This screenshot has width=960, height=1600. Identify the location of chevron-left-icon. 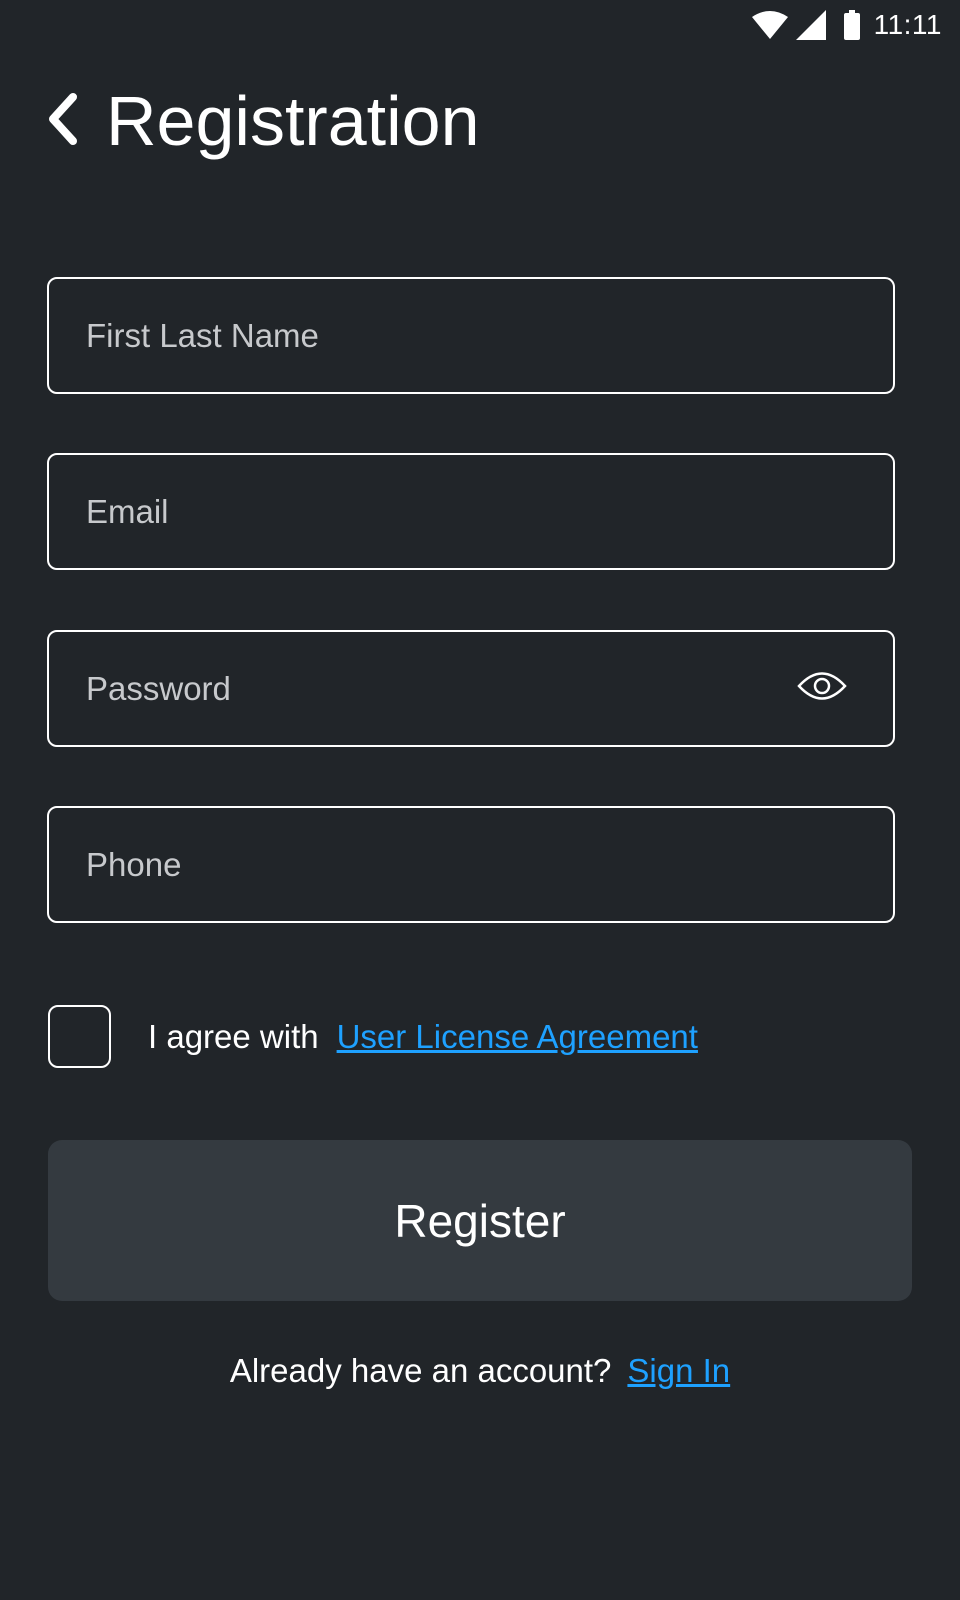
(62, 121).